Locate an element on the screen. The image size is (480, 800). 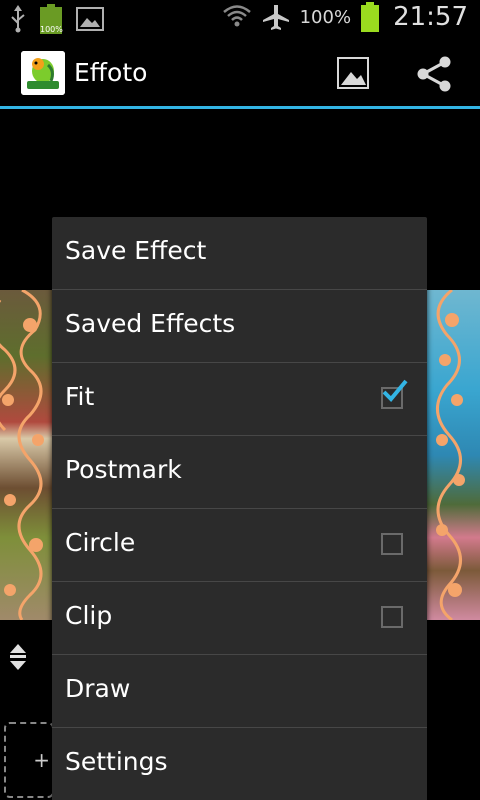
menu-item-label: Postmark is located at coordinates (123, 469).